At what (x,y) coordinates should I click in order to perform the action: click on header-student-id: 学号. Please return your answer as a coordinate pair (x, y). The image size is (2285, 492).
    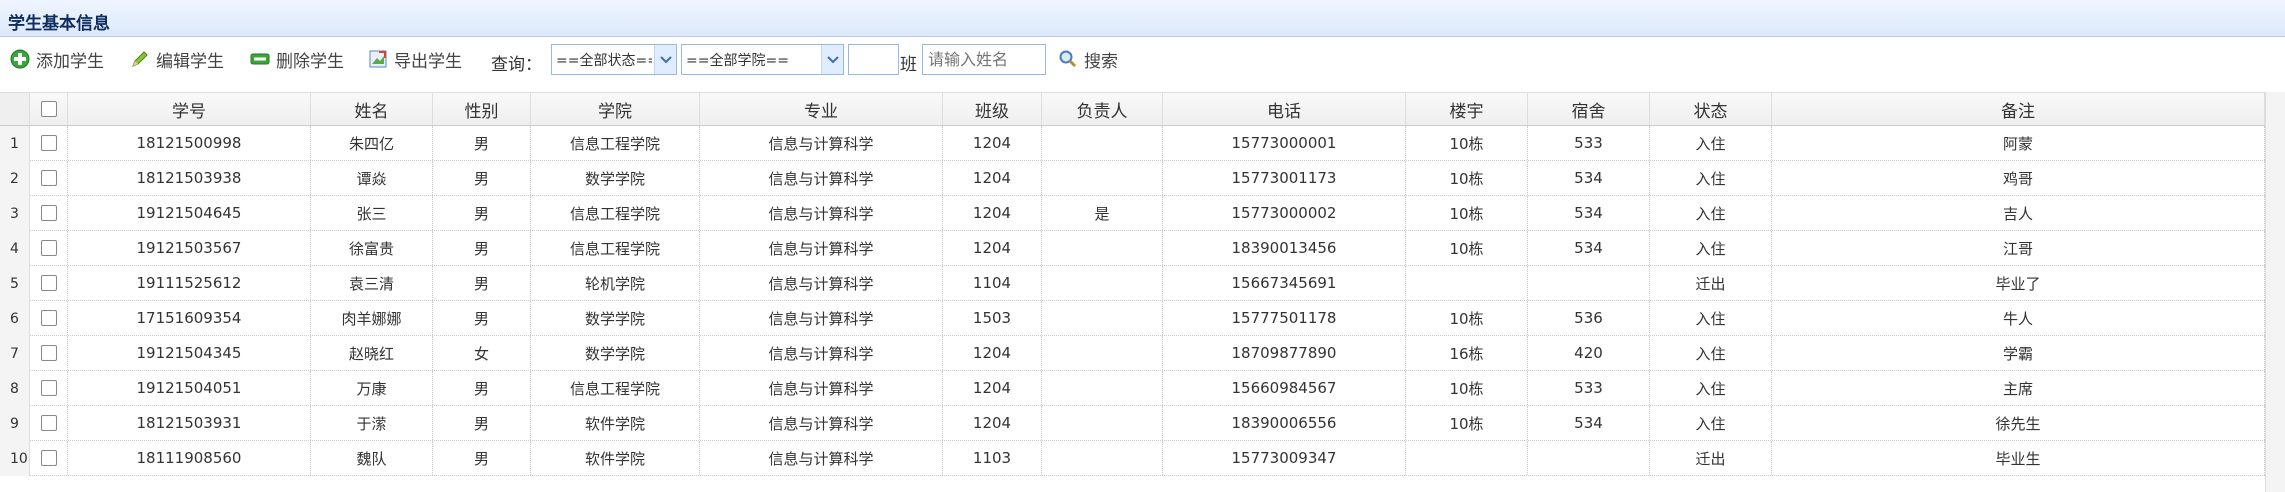
    Looking at the image, I should click on (189, 109).